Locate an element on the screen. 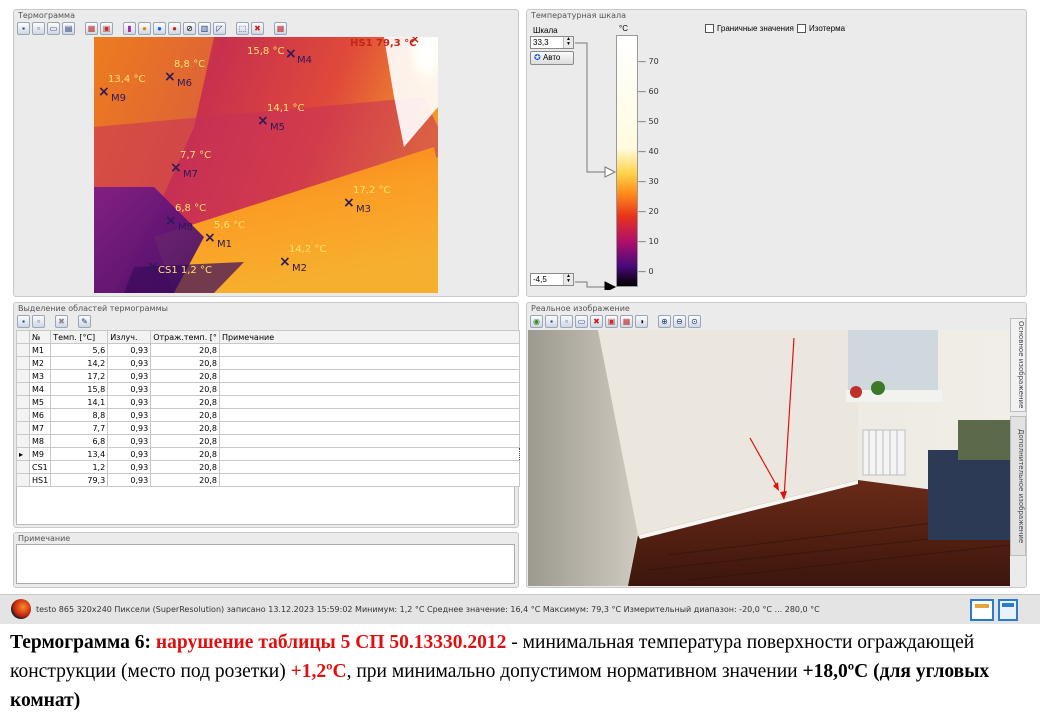  cell-temp: 14,2 is located at coordinates (79, 363).